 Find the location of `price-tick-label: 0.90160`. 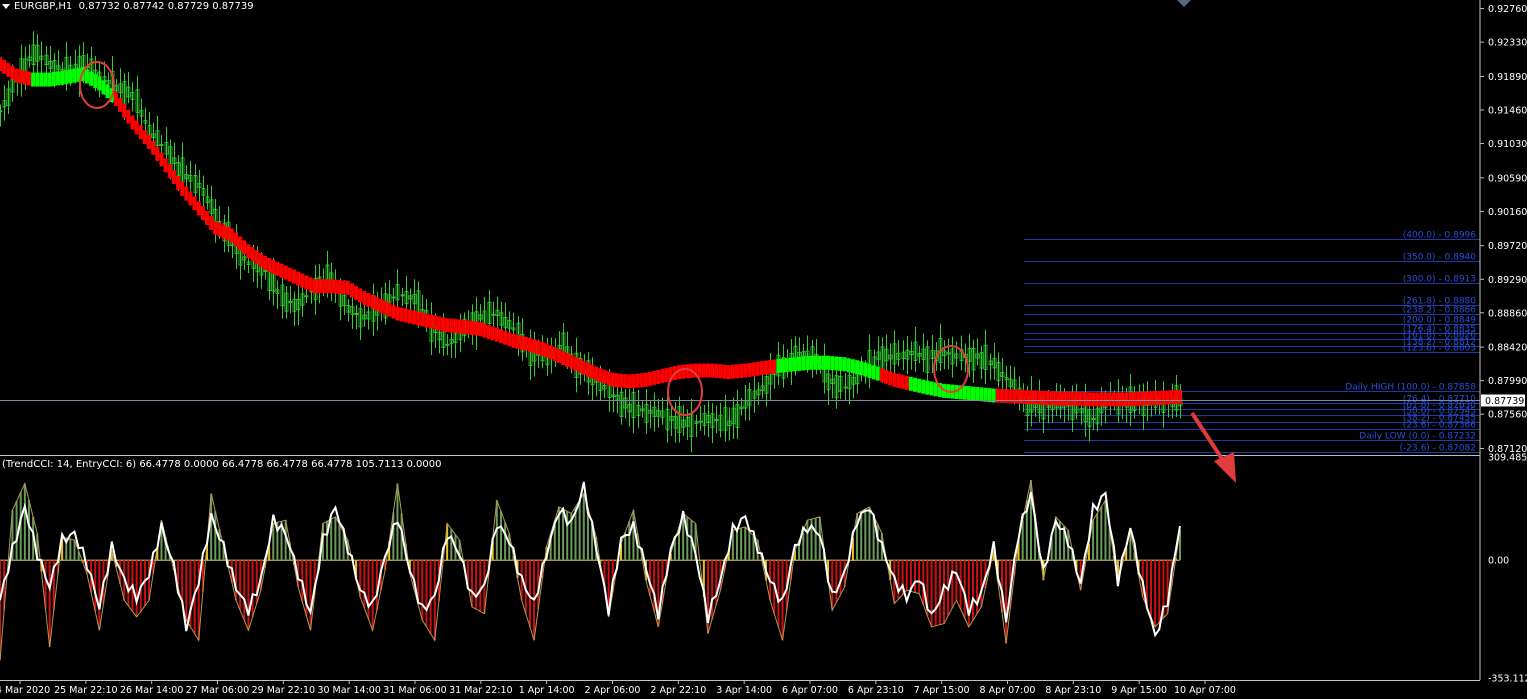

price-tick-label: 0.90160 is located at coordinates (1507, 212).